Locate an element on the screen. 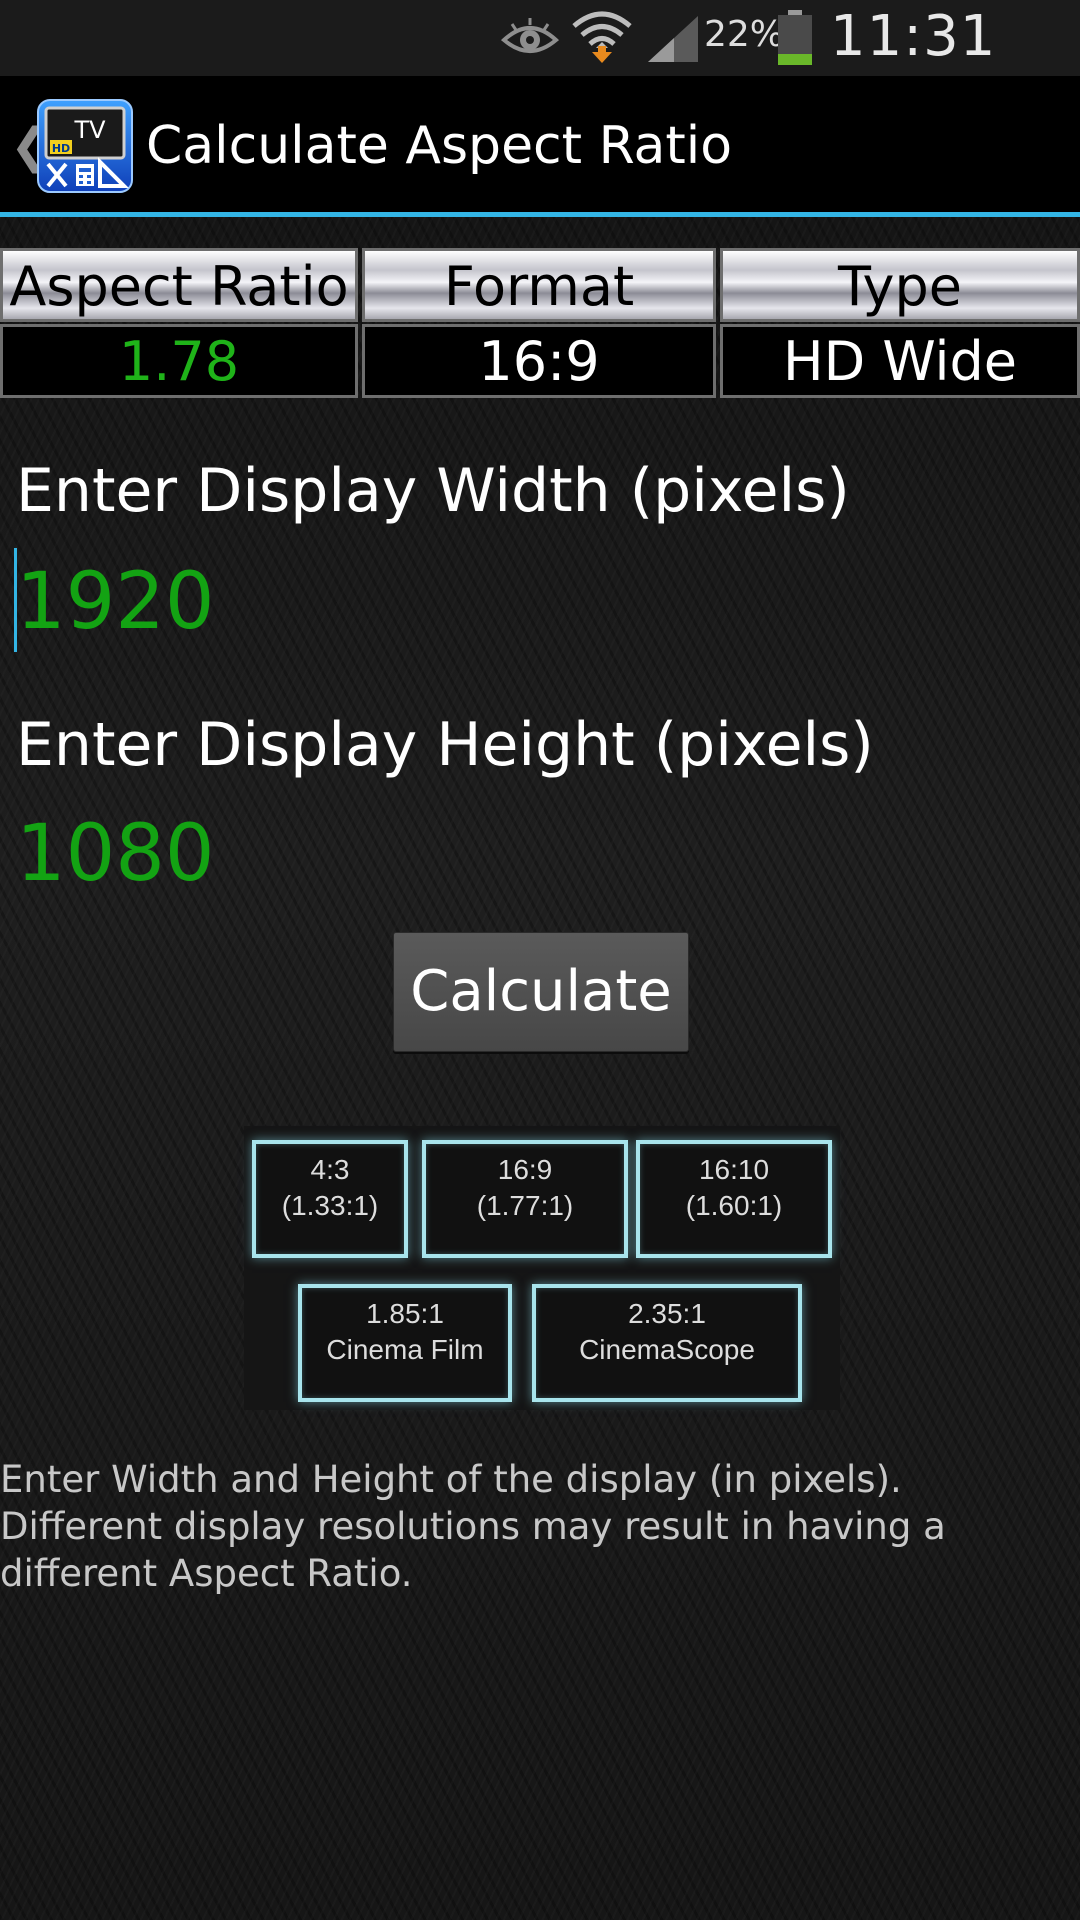 This screenshot has height=1920, width=1080. height-label: Enter Display Height (pixels) is located at coordinates (445, 745).